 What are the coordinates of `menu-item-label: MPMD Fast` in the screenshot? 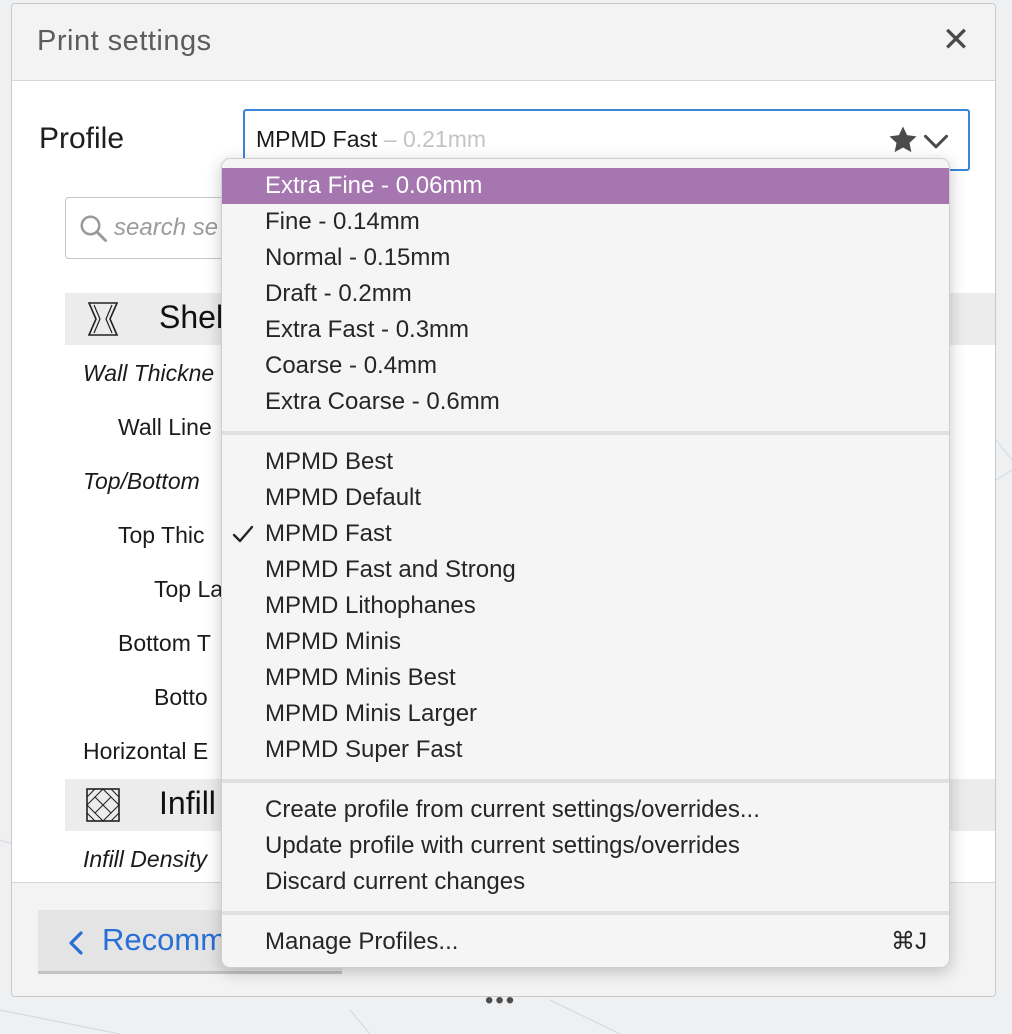 It's located at (328, 533).